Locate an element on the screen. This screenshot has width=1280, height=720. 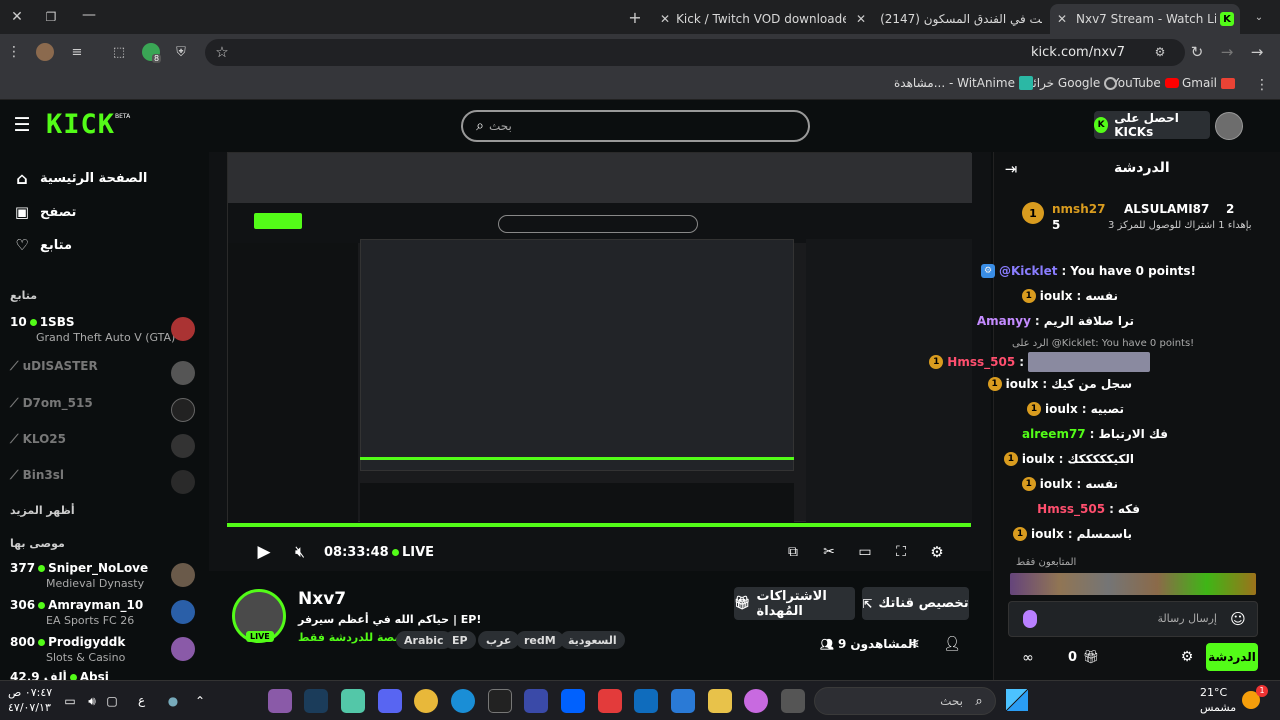
user-avatar is located at coordinates (1229, 126).